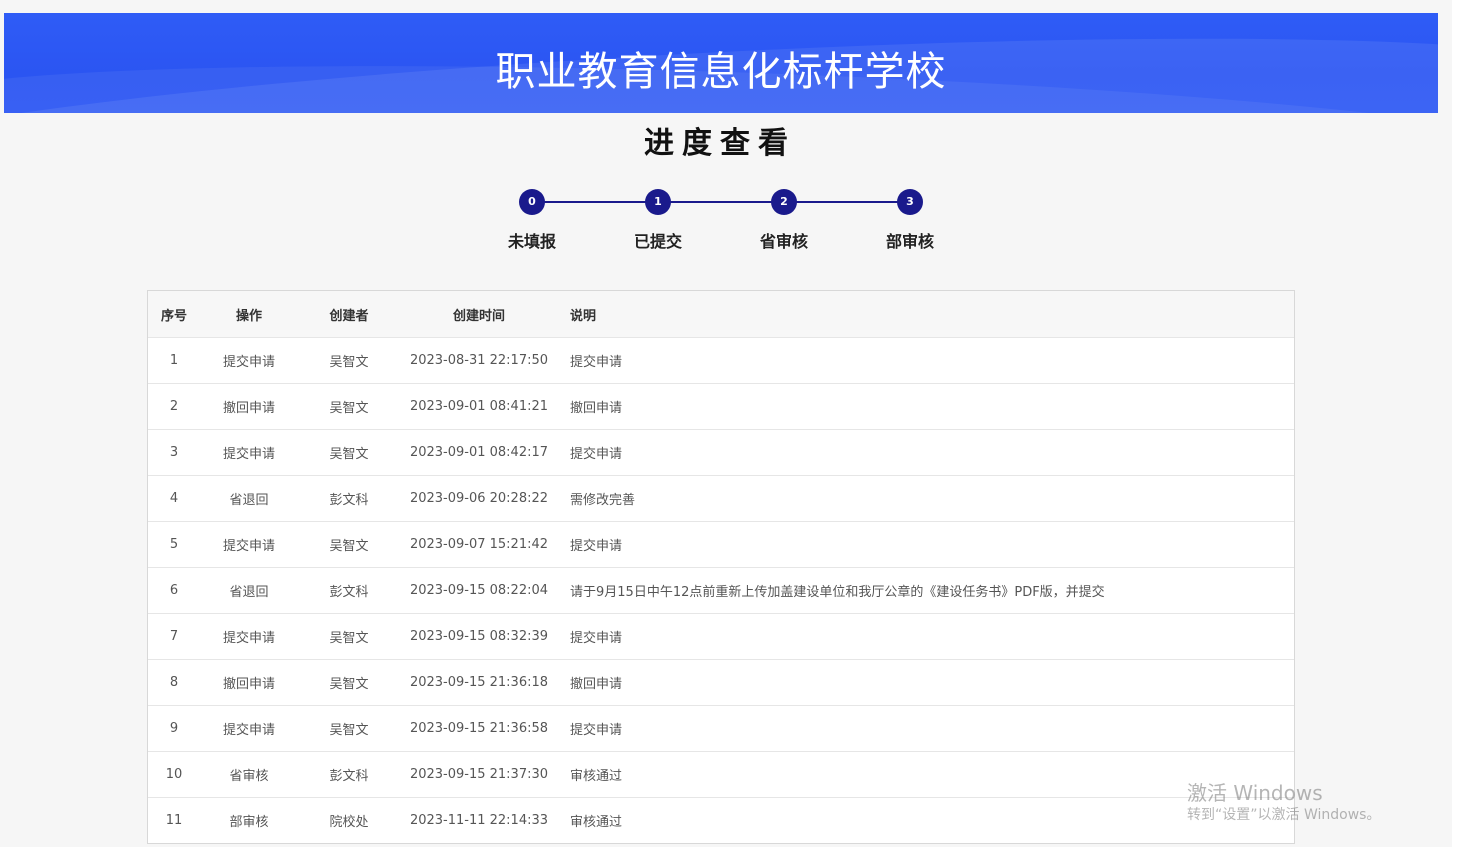 Image resolution: width=1464 pixels, height=847 pixels. Describe the element at coordinates (1284, 815) in the screenshot. I see `windows-activation-hint: 转到“设置”以激活 Windows。` at that location.